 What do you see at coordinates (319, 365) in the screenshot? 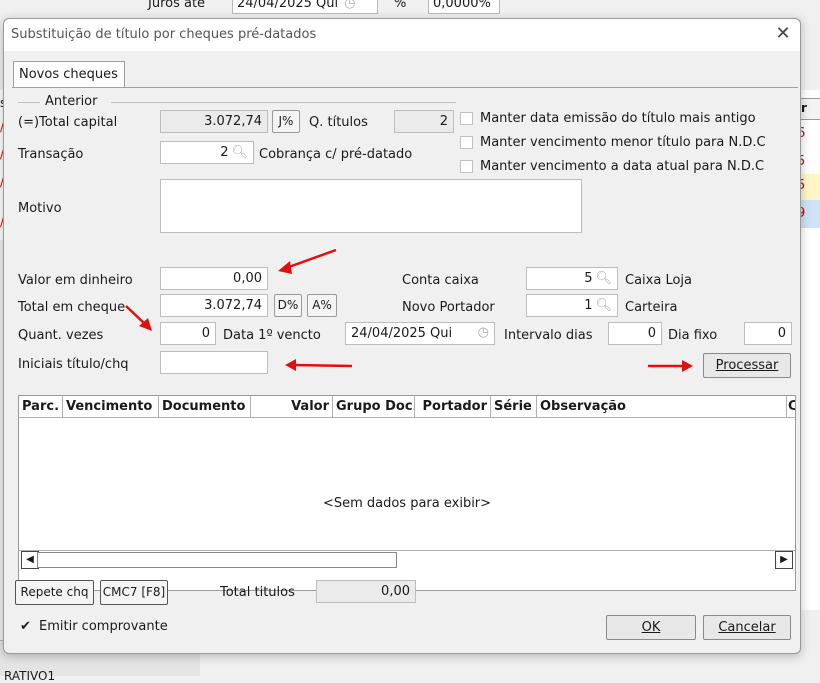
I see `arrow-iniciais` at bounding box center [319, 365].